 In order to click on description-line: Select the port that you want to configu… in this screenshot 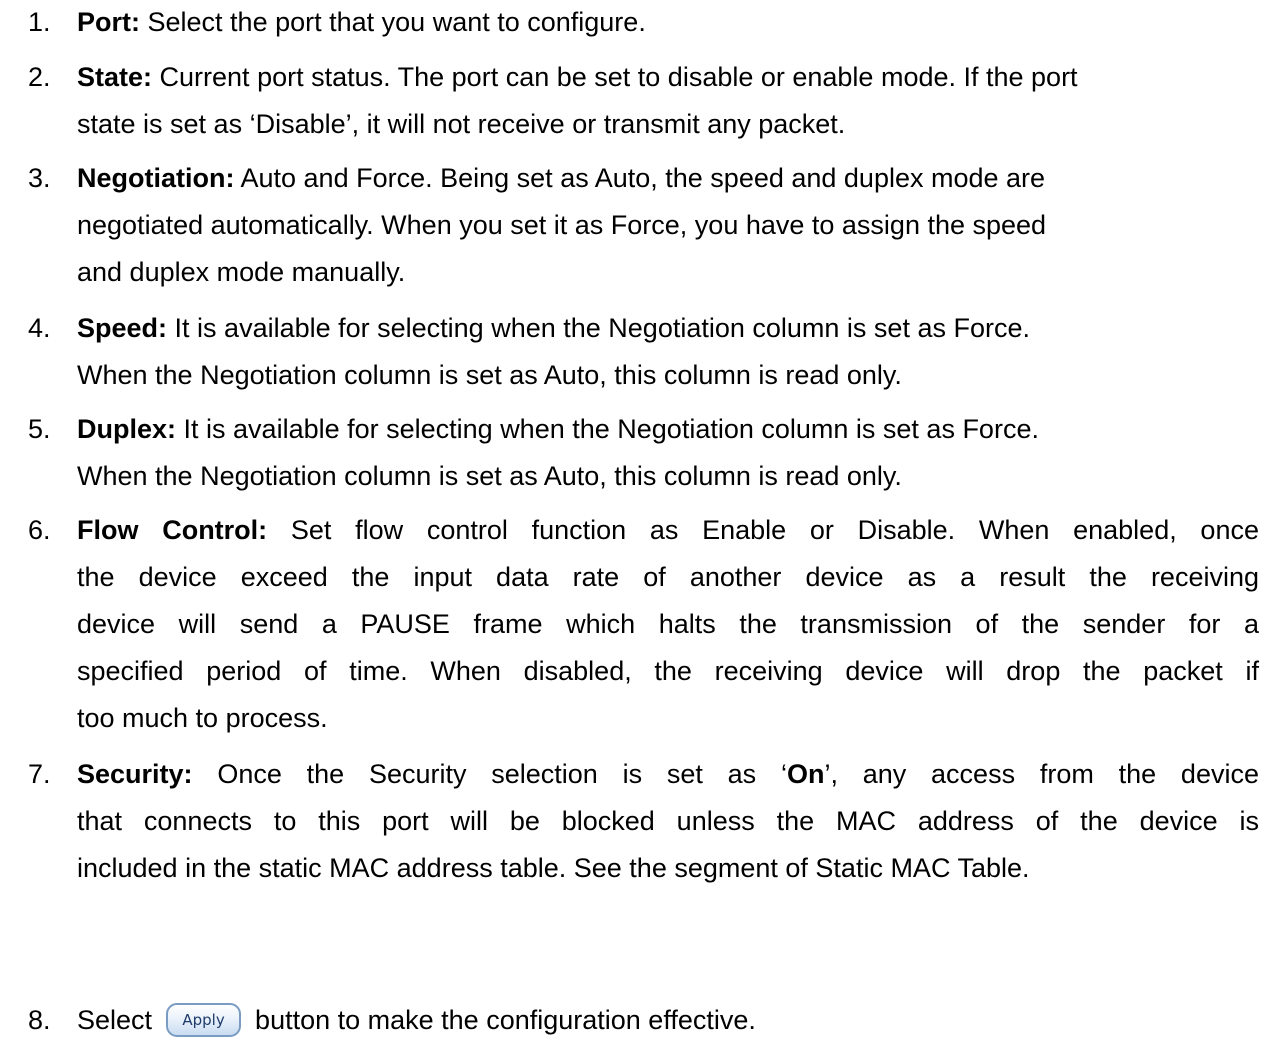, I will do `click(396, 22)`.